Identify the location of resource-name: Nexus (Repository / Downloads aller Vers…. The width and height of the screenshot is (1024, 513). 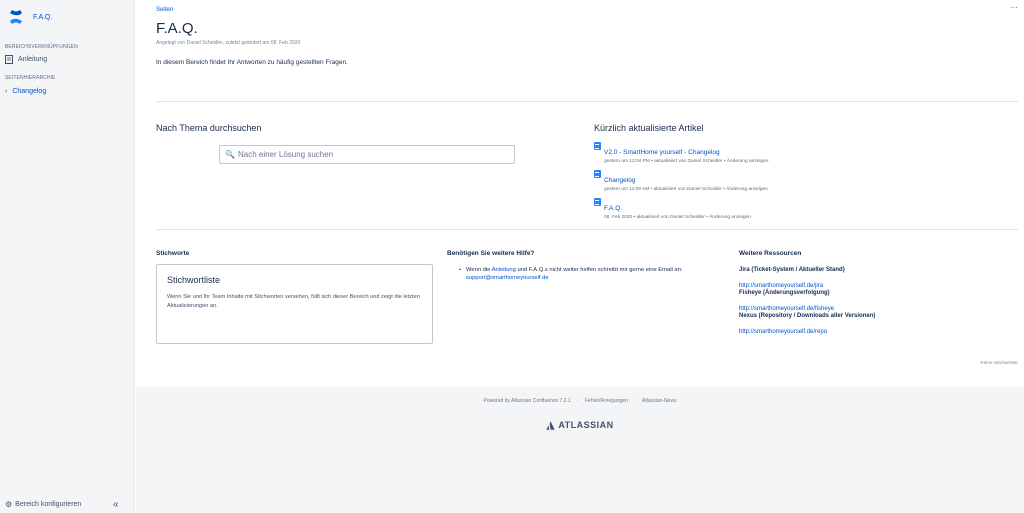
(807, 316).